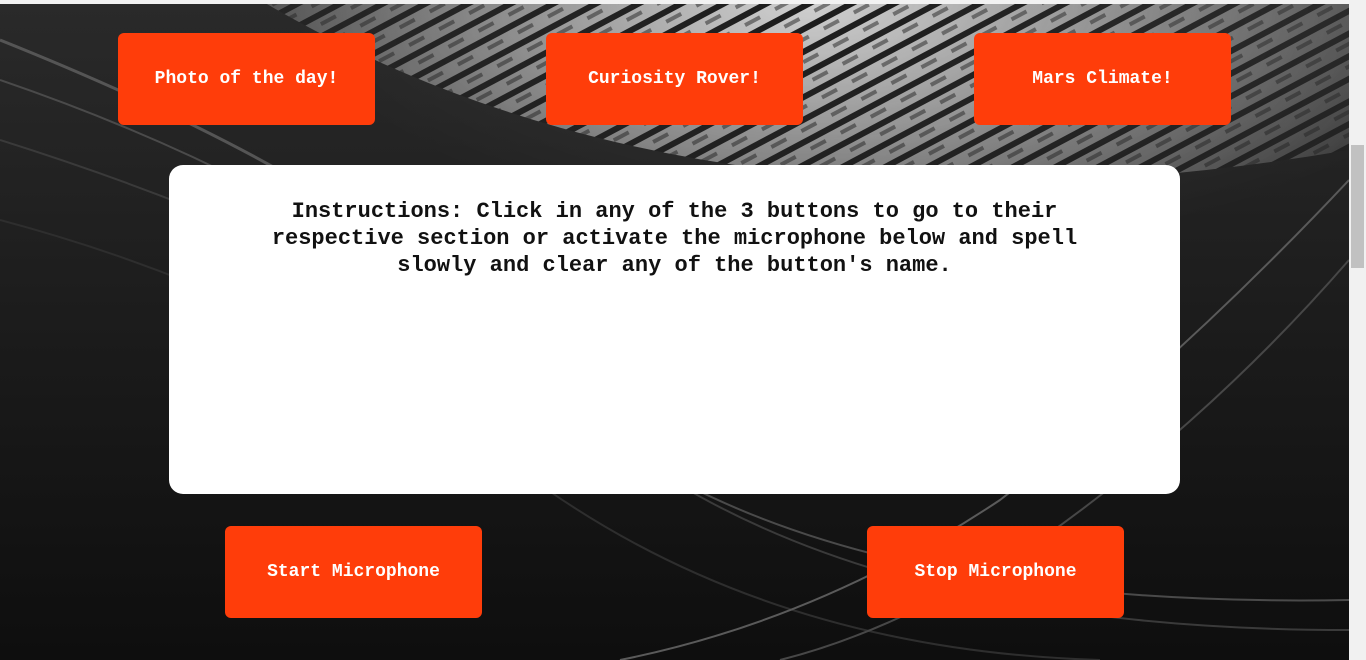 The height and width of the screenshot is (660, 1366). I want to click on photo-of-the-day-button: Photo of the day!, so click(246, 79).